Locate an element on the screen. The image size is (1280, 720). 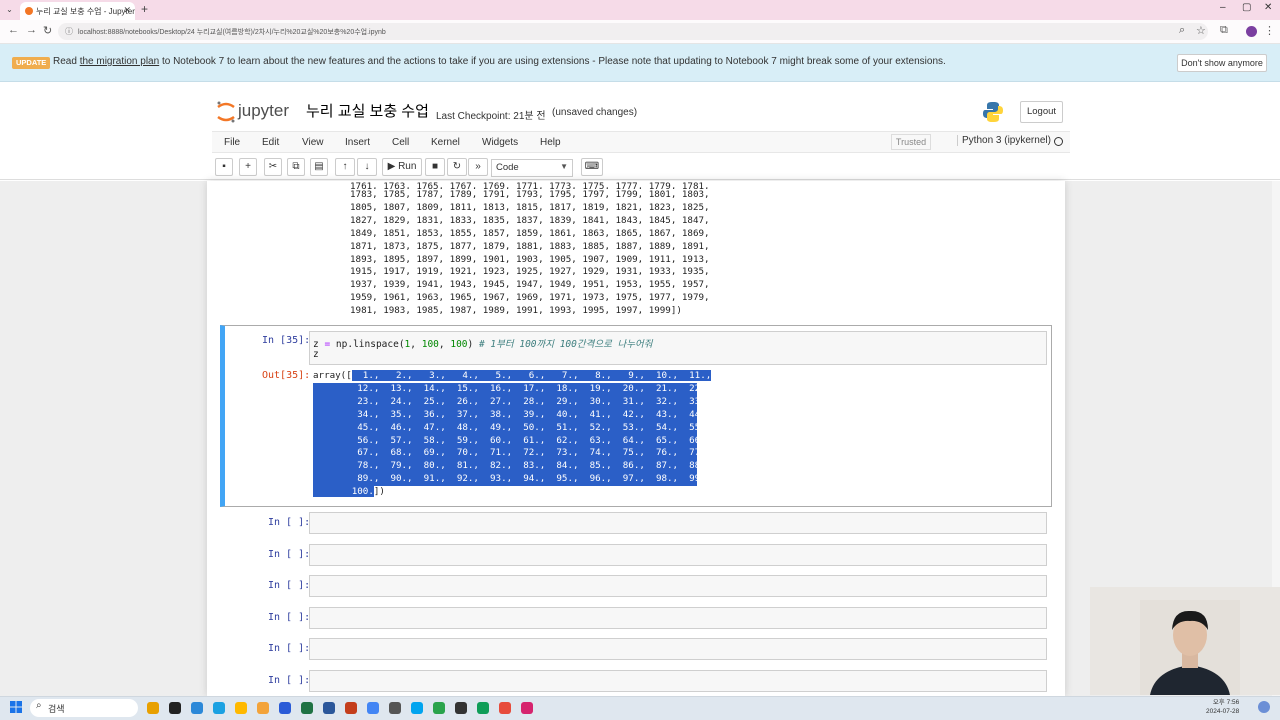
extensions-icon: ⧉ is located at coordinates (1224, 30).